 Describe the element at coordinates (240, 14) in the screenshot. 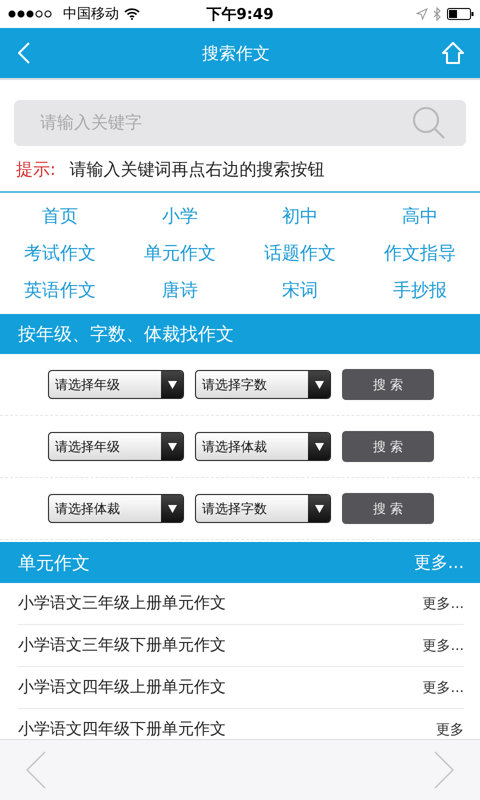

I see `status-time: 下午9:49` at that location.